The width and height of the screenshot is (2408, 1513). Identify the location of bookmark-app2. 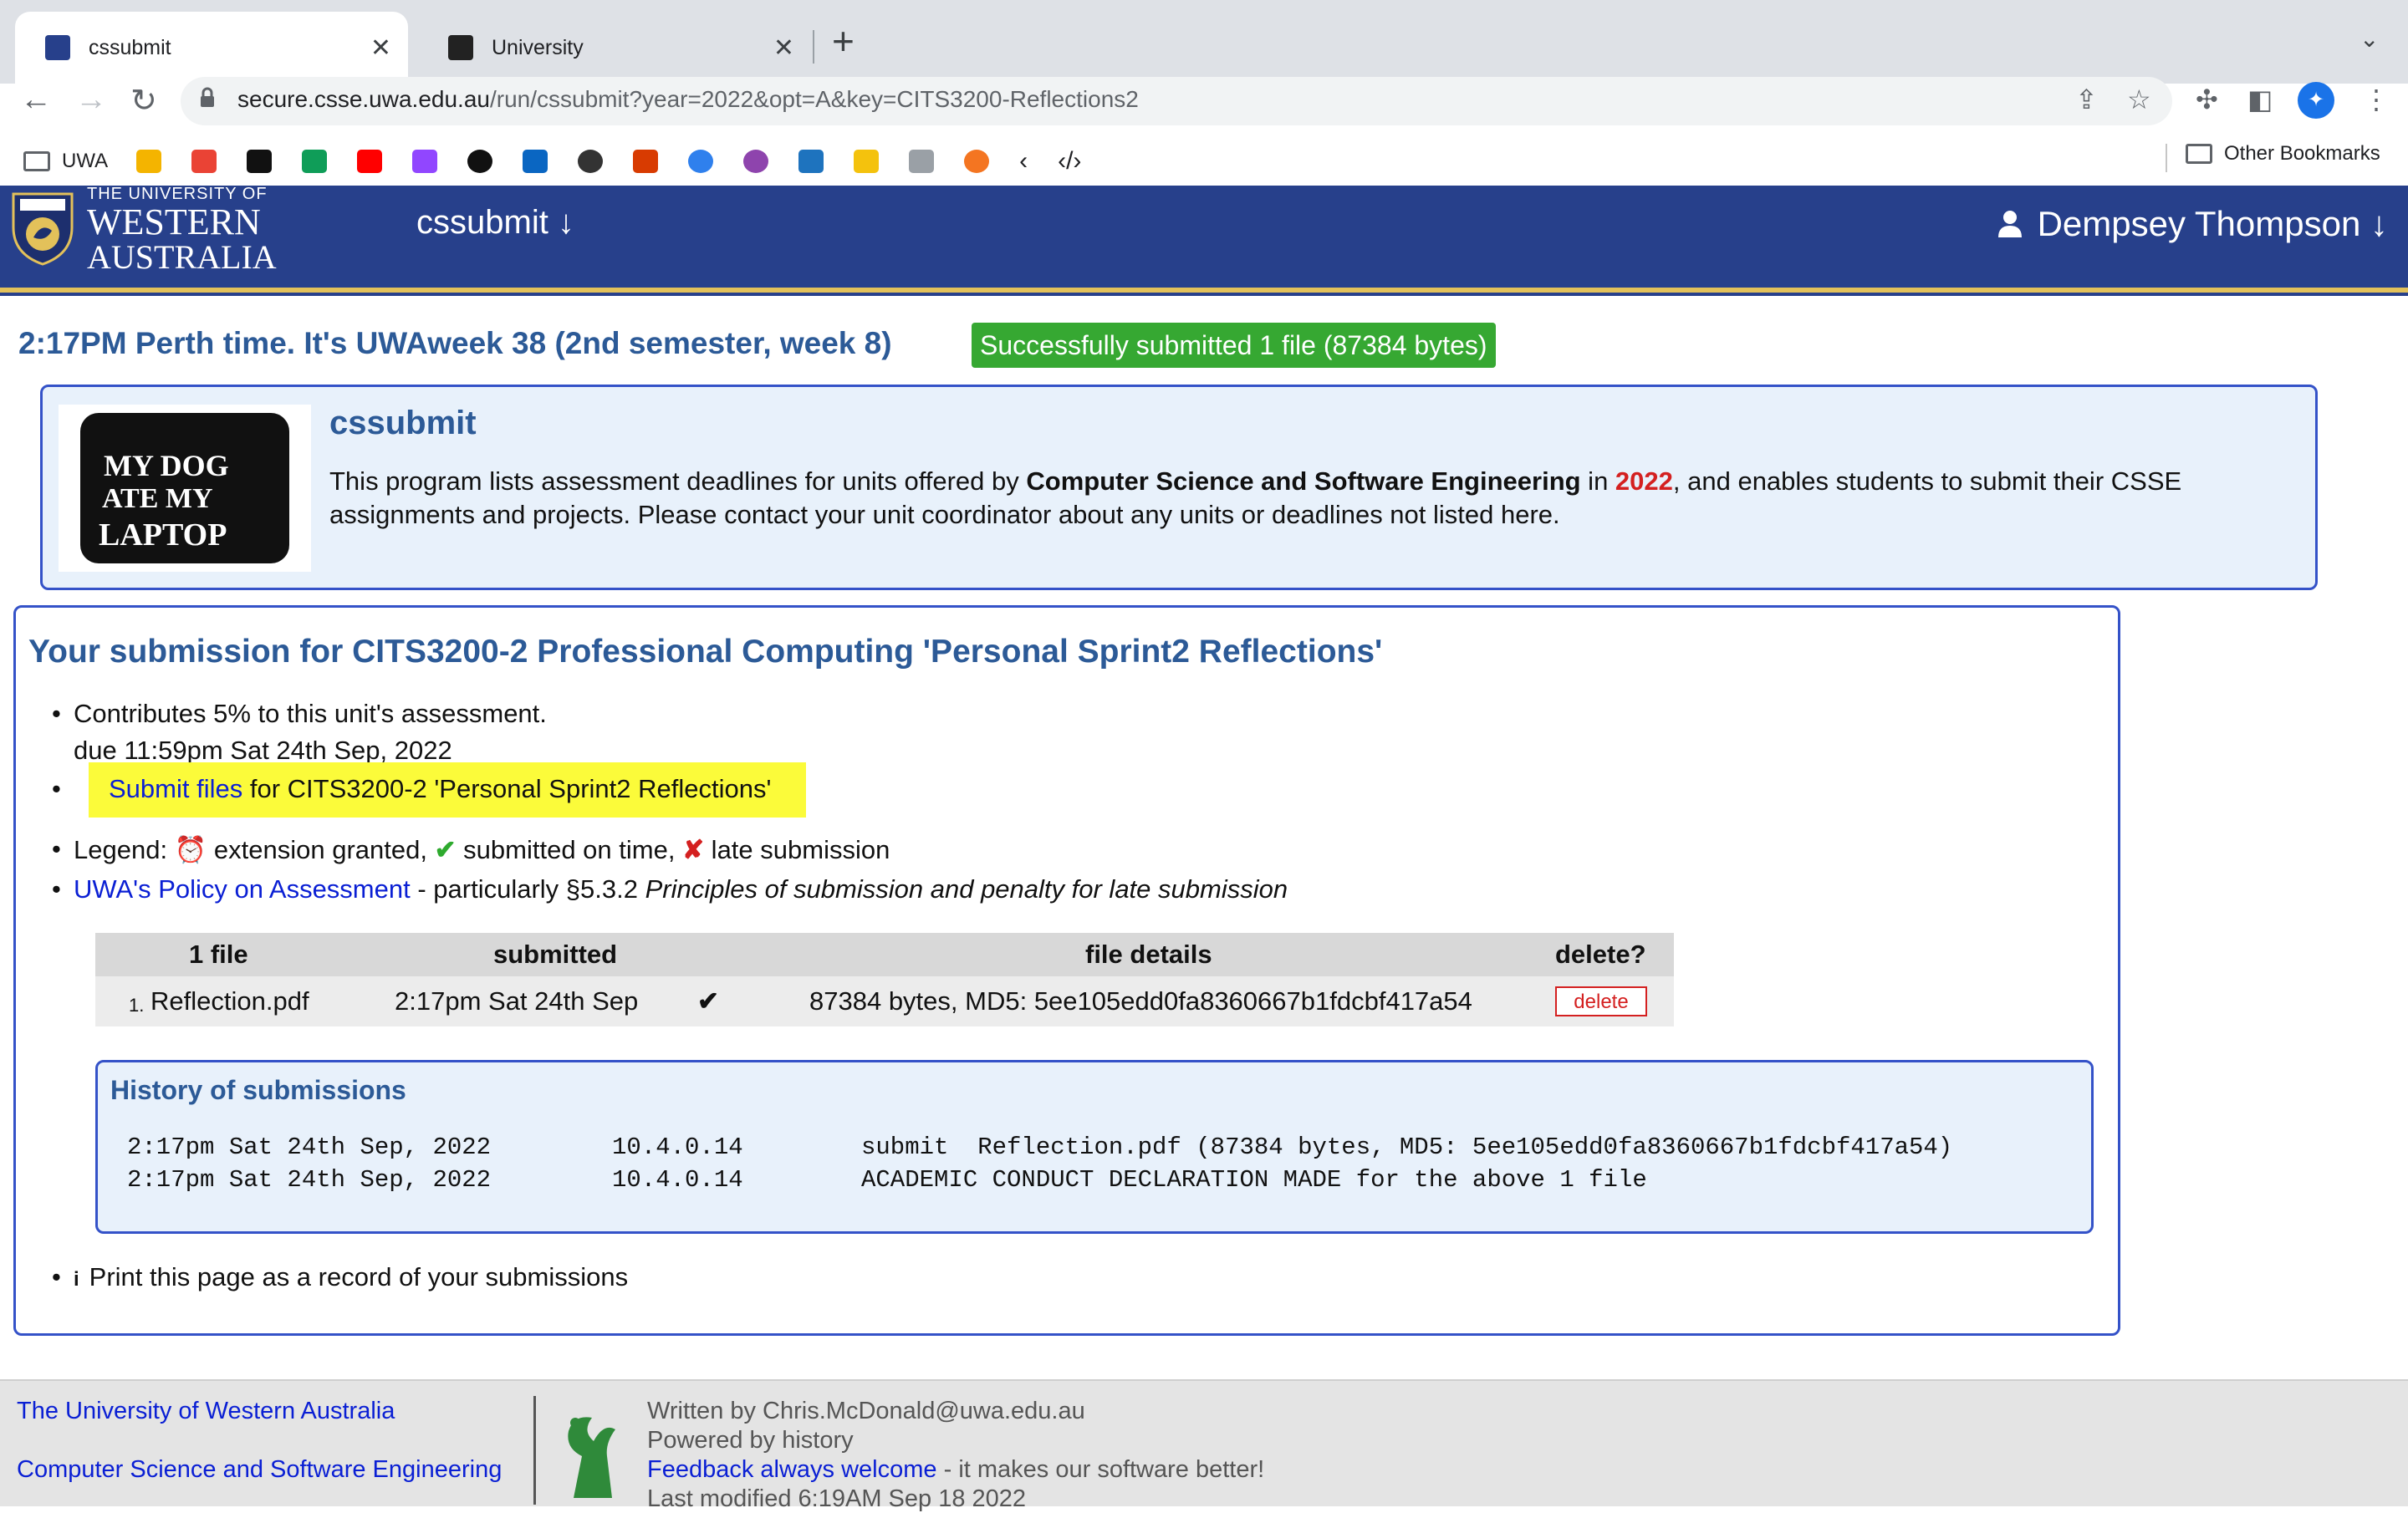
(922, 161).